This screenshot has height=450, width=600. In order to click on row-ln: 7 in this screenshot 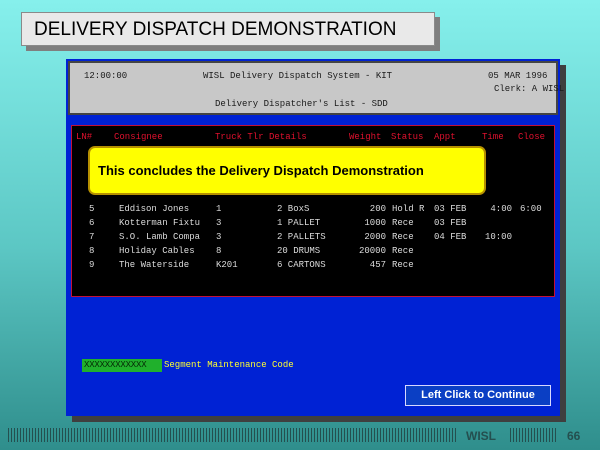, I will do `click(92, 237)`.